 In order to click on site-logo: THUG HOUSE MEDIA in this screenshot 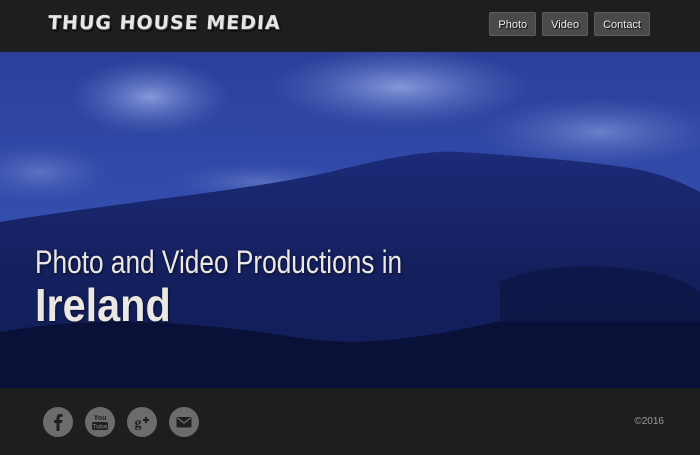, I will do `click(164, 23)`.